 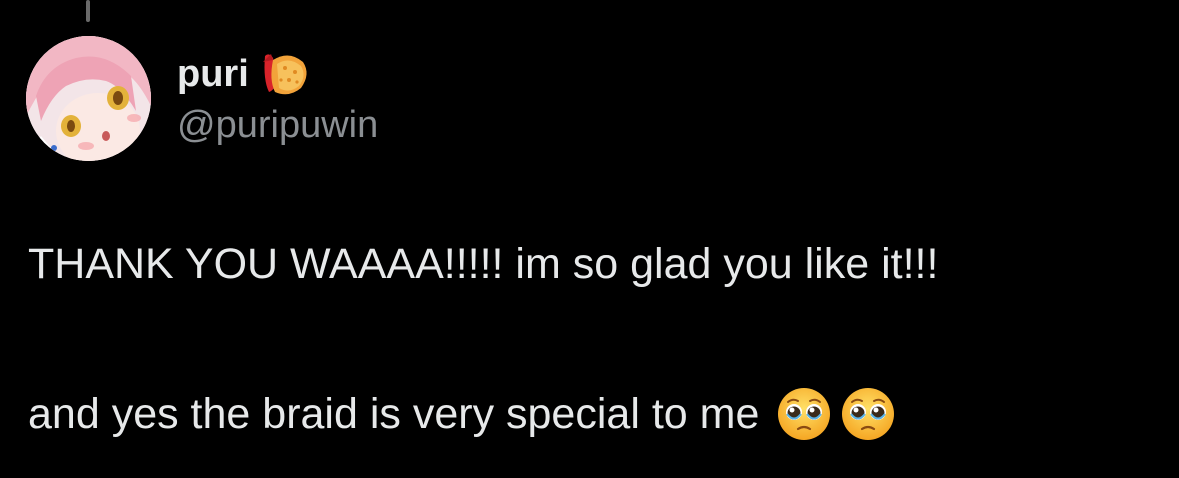 What do you see at coordinates (285, 74) in the screenshot?
I see `shrimp-icon` at bounding box center [285, 74].